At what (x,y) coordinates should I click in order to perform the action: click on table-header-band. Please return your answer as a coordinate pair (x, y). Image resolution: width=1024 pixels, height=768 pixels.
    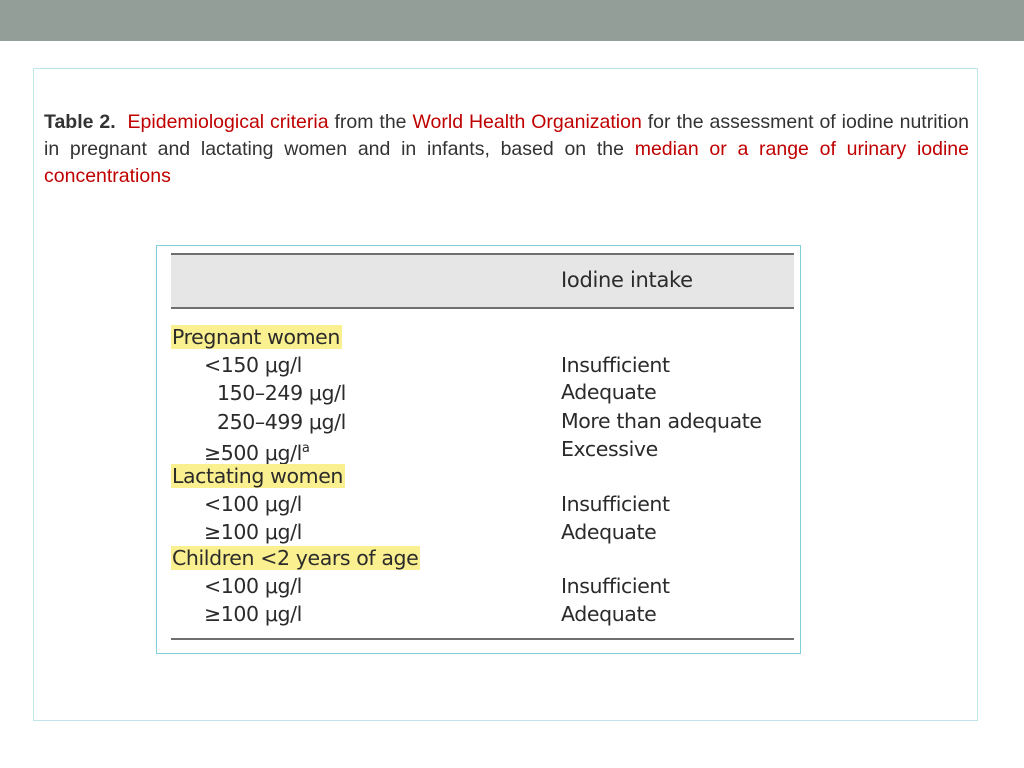
    Looking at the image, I should click on (482, 281).